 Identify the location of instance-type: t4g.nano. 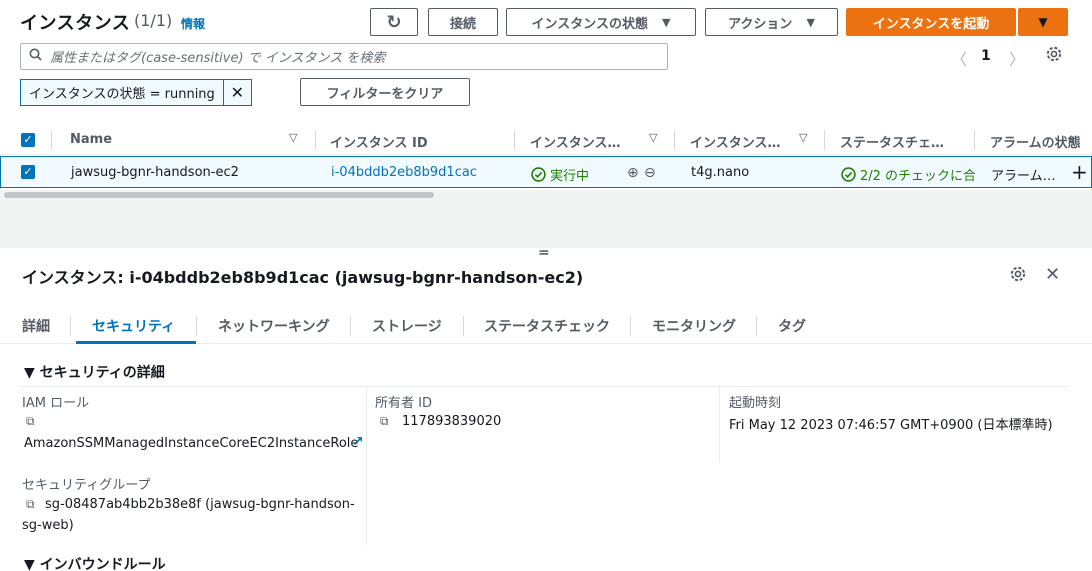
(720, 172).